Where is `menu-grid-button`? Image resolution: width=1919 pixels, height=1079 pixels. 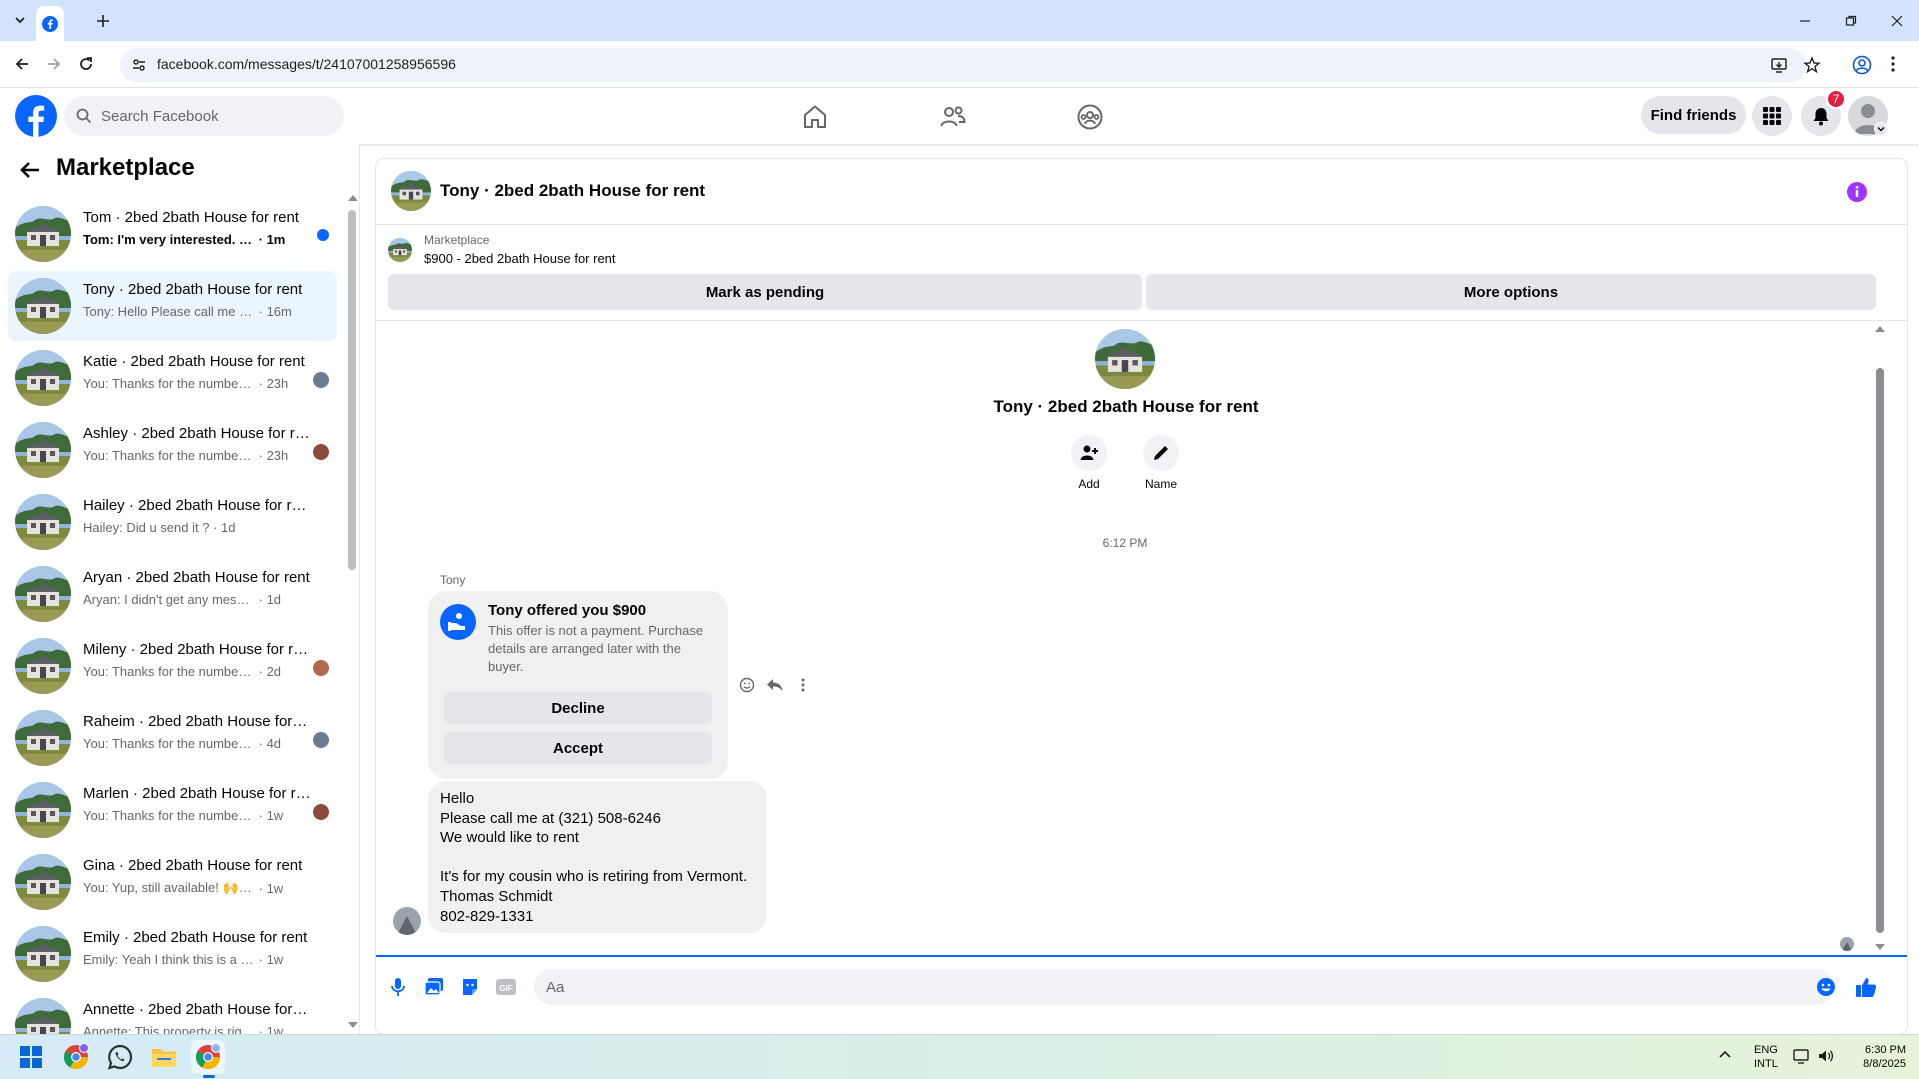
menu-grid-button is located at coordinates (1772, 116).